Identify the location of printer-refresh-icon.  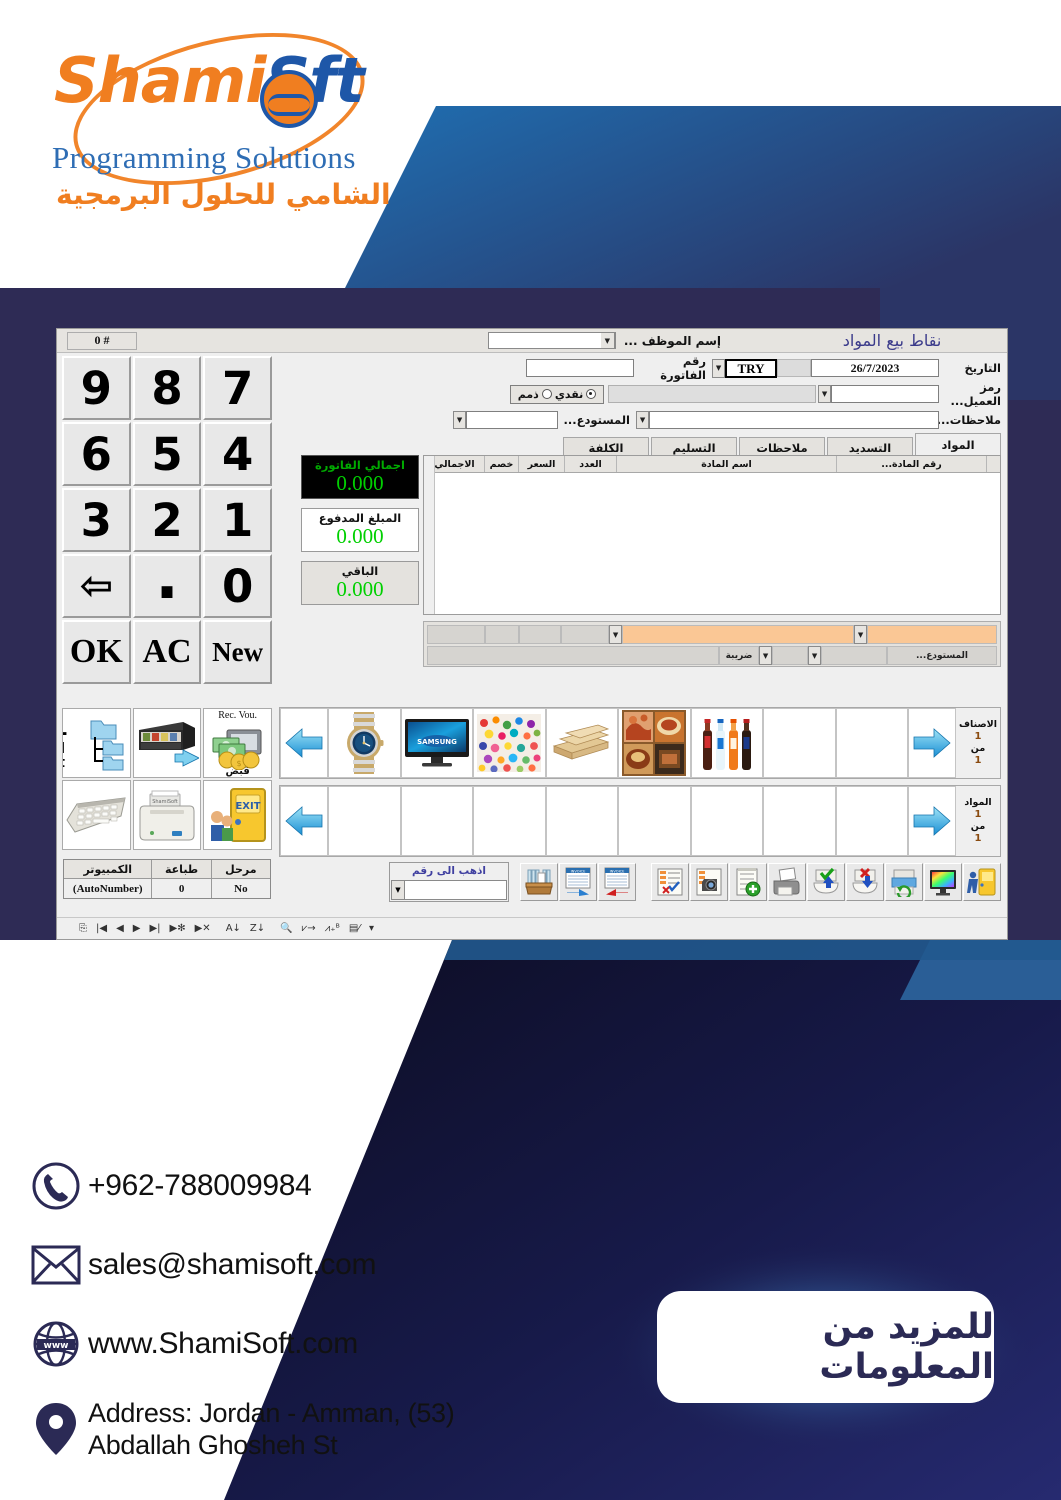
(904, 882).